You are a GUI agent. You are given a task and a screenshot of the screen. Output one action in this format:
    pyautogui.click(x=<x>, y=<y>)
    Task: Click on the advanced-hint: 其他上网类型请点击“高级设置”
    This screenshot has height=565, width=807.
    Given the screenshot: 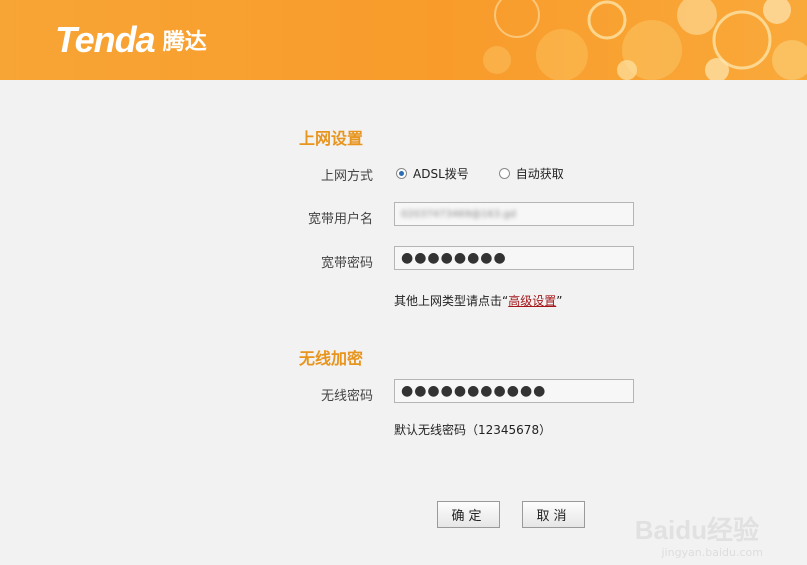 What is the action you would take?
    pyautogui.click(x=478, y=300)
    